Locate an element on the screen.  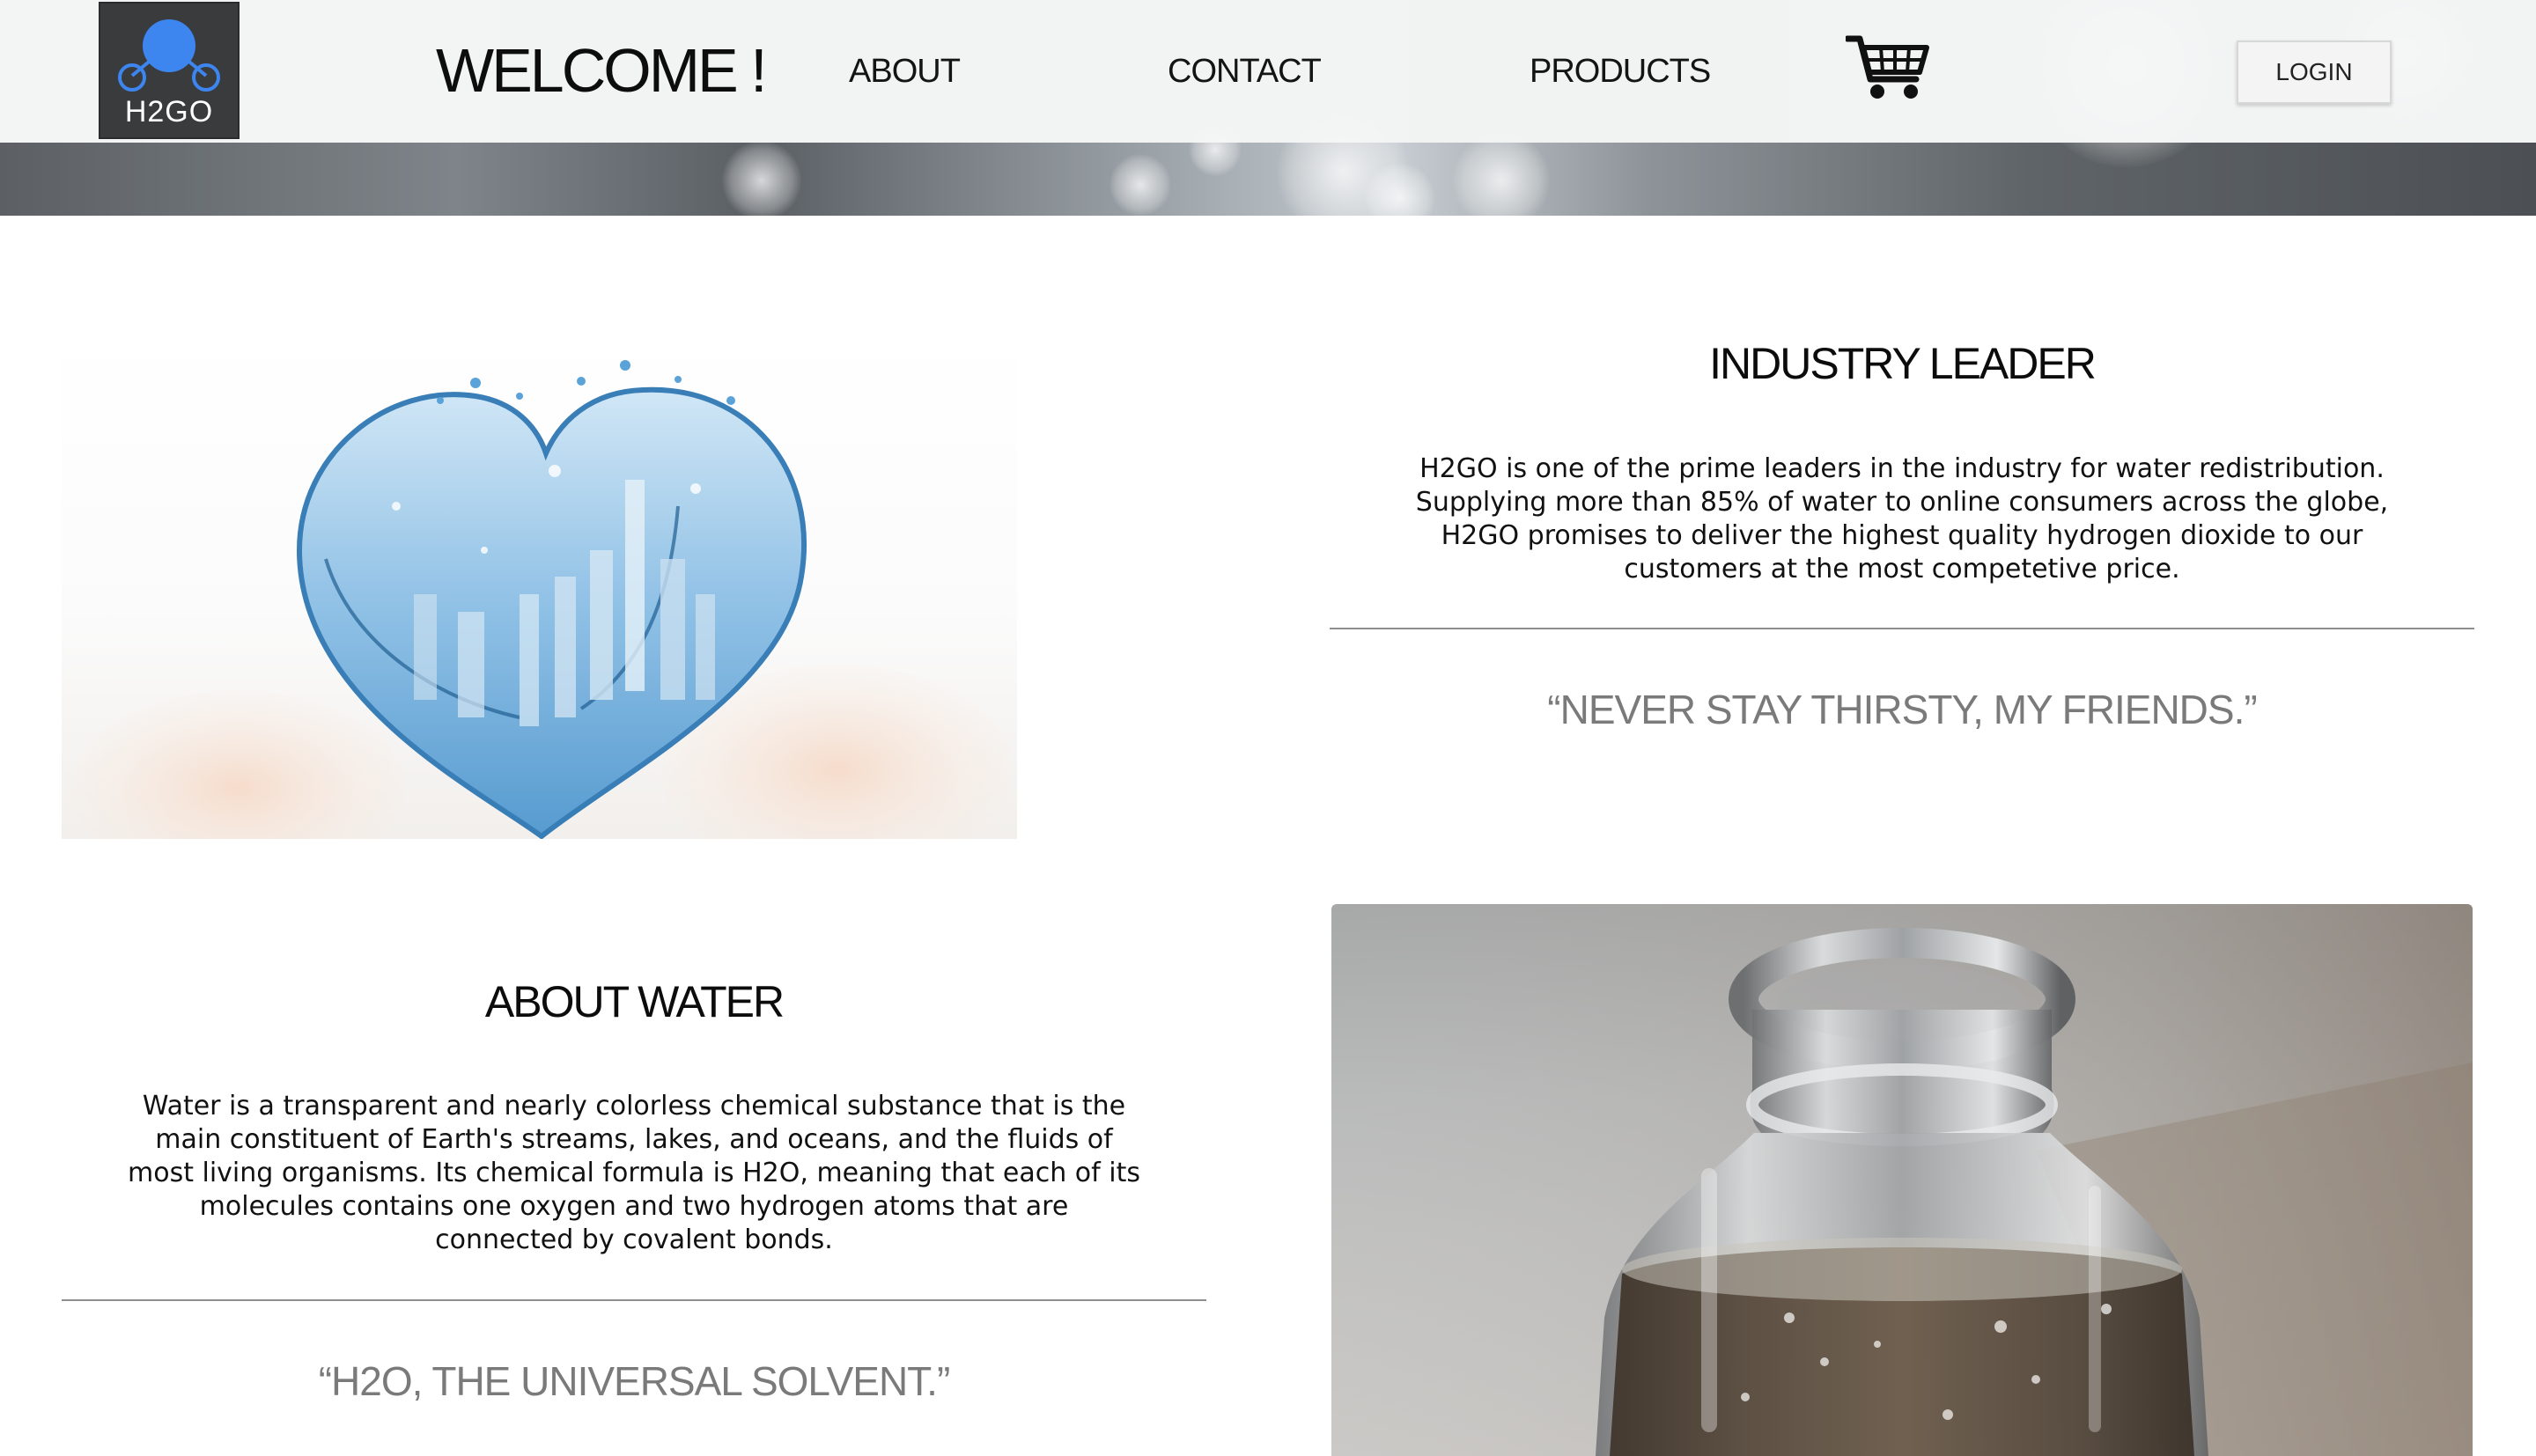
industry-quote: “NEVER STAY THIRSTY, MY FRIENDS.” is located at coordinates (1902, 709).